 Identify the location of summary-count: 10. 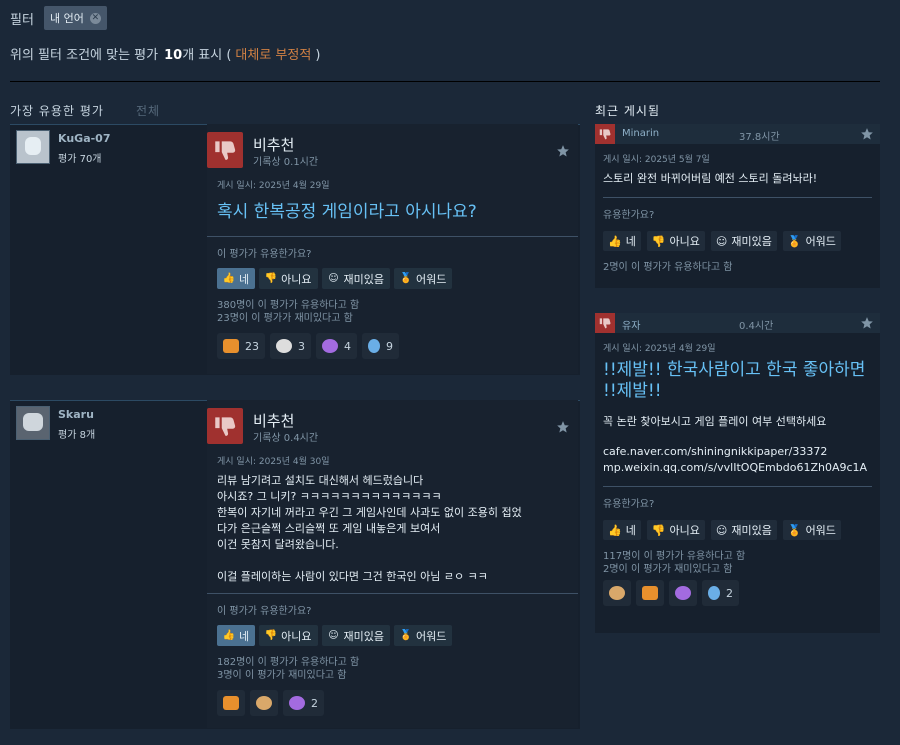
(173, 55).